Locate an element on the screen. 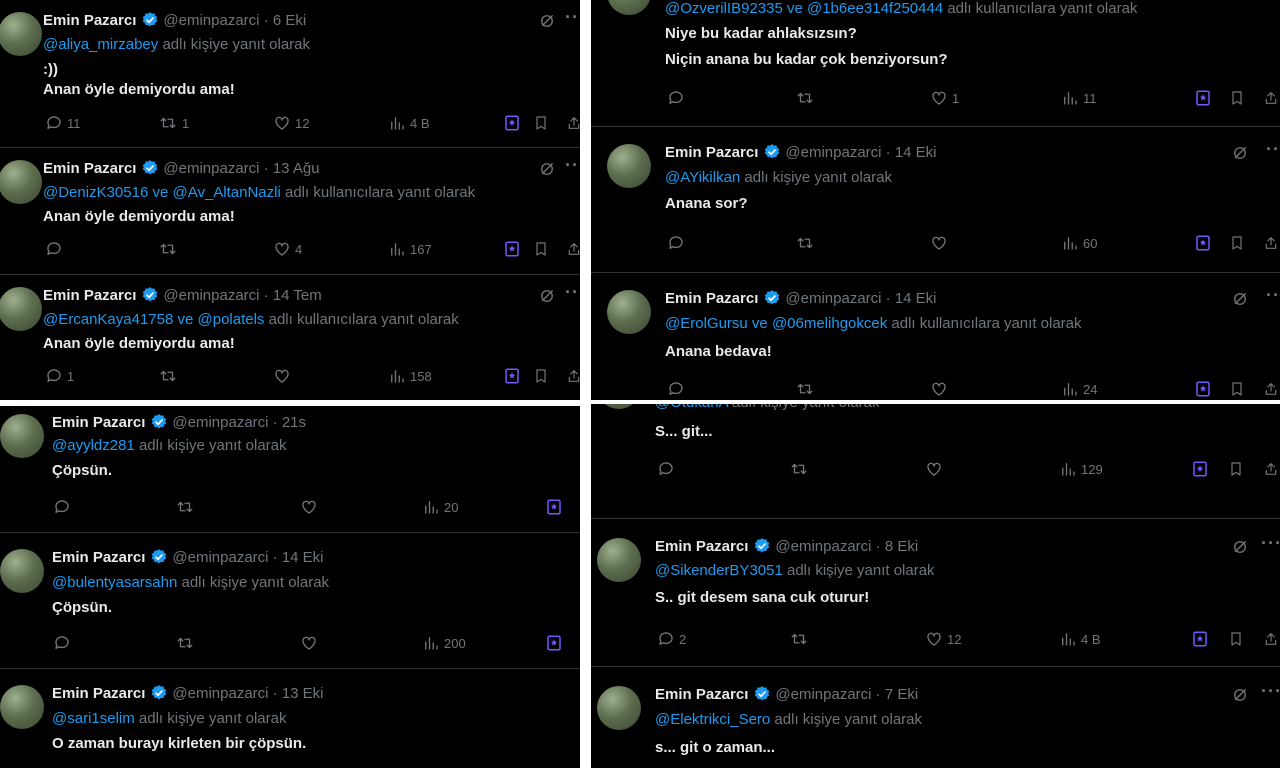 The image size is (1280, 768). retweet-button: 1 is located at coordinates (173, 123).